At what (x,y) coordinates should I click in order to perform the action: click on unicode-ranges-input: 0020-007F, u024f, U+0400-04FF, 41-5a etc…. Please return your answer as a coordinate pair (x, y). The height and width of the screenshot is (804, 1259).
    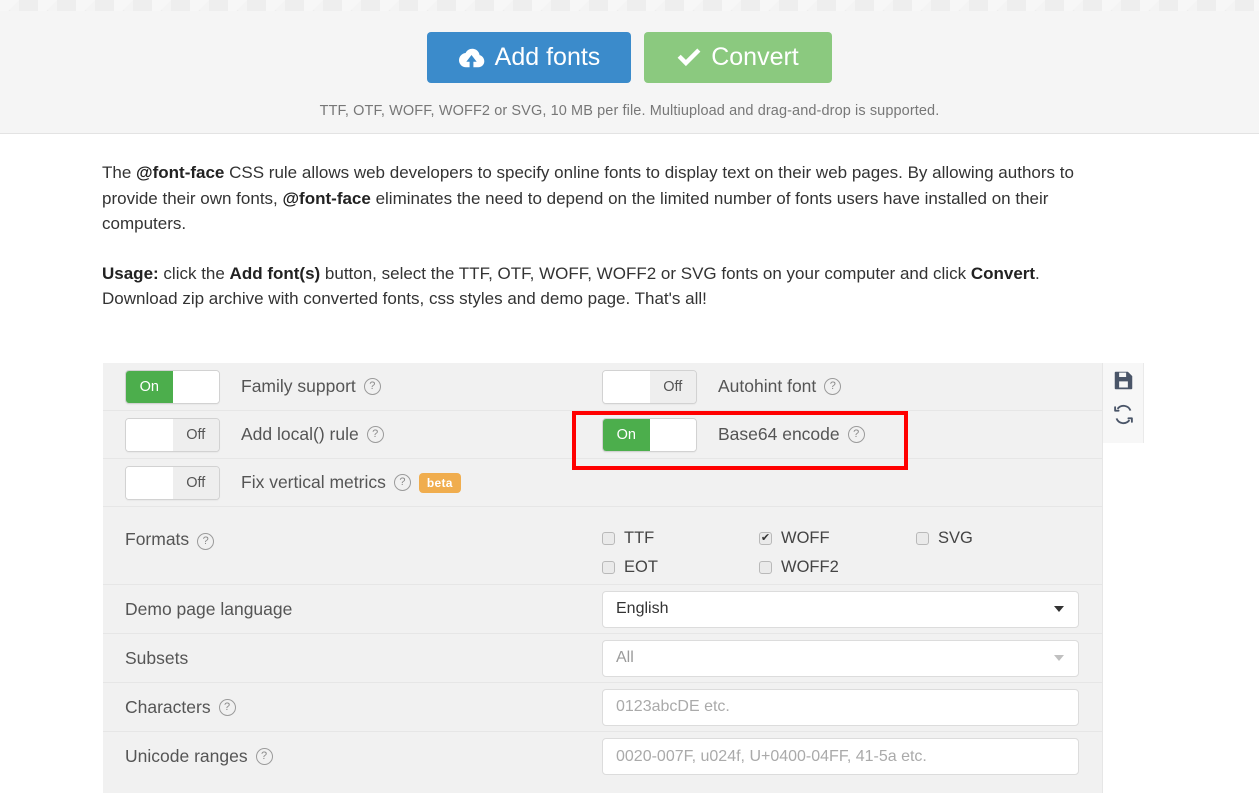
    Looking at the image, I should click on (840, 756).